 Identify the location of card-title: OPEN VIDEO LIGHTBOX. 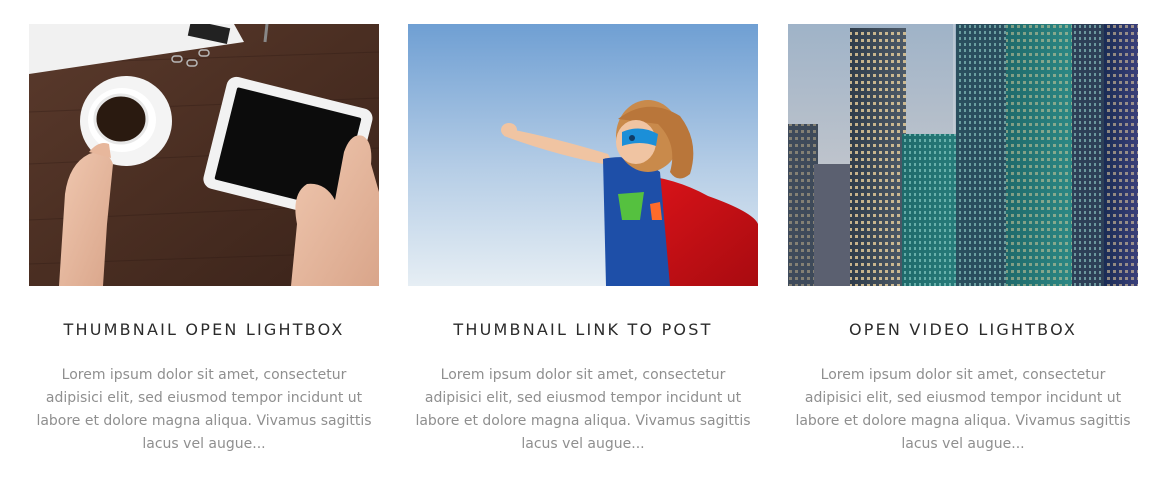
(963, 330).